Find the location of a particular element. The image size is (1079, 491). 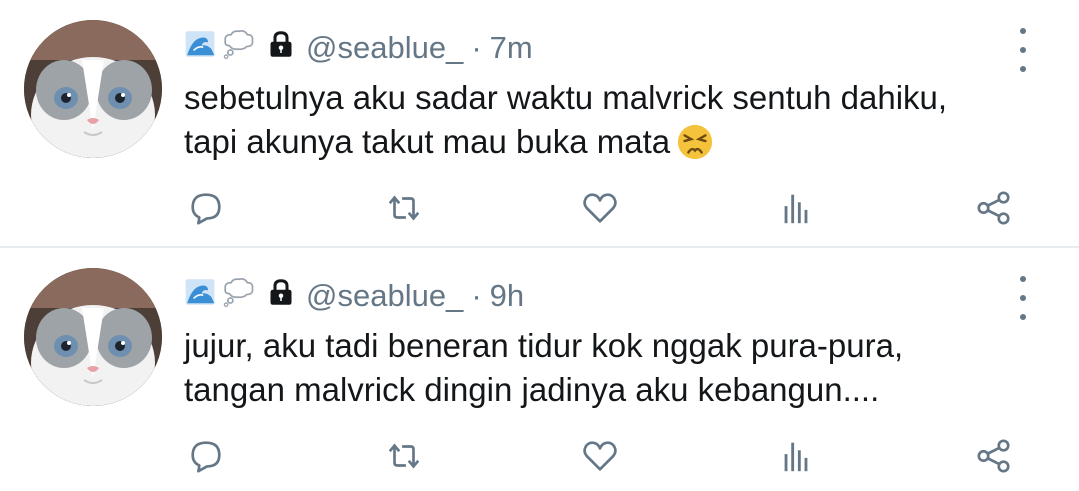

tweet-text-line-with-emoji: tapi akunya takut mau buka mata is located at coordinates (614, 142).